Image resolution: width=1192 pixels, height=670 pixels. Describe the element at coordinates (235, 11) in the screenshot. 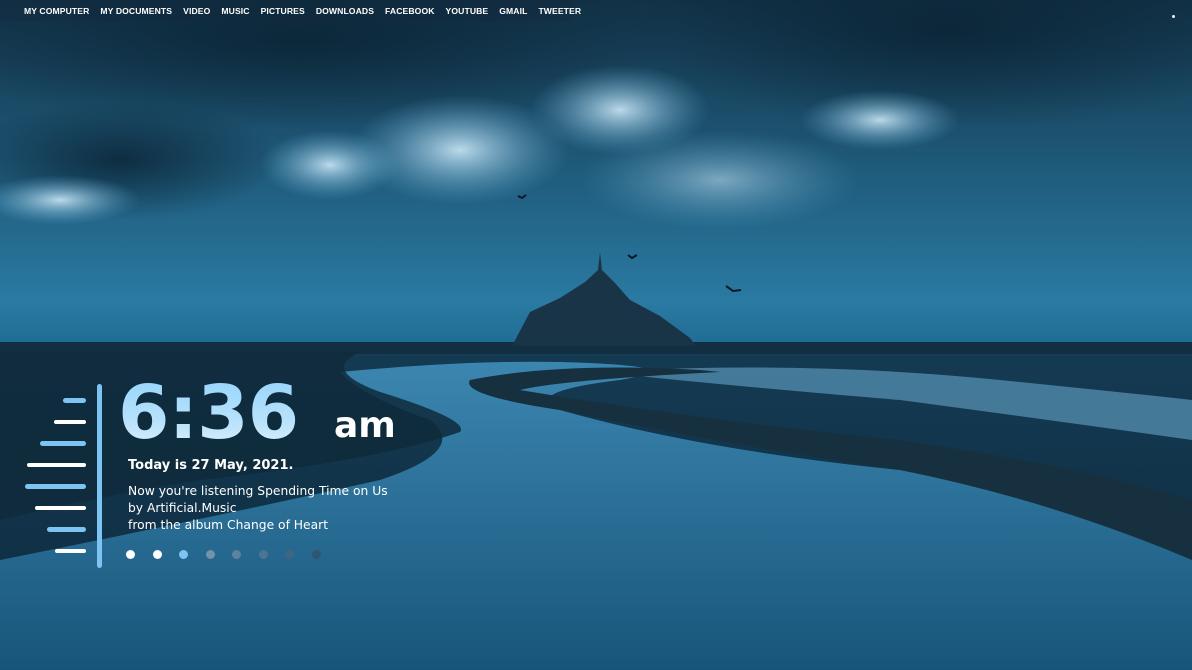

I see `menu-music: MUSIC` at that location.